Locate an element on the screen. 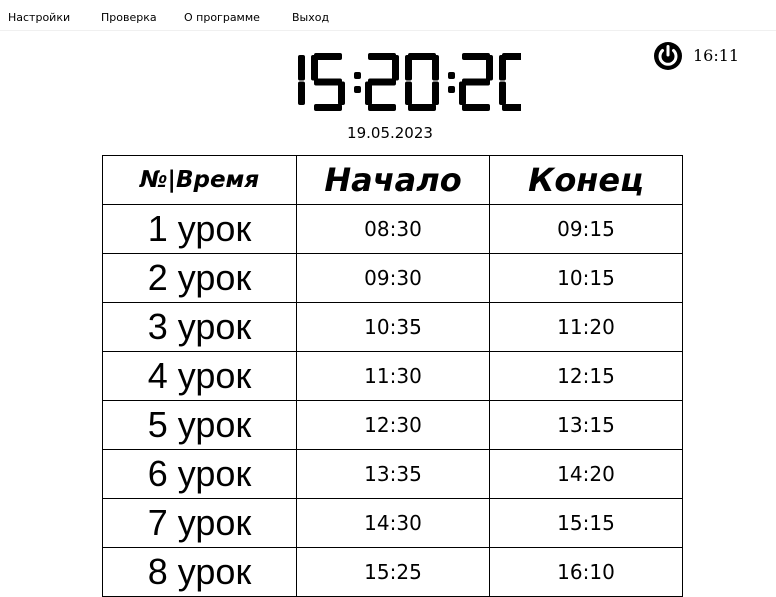 The image size is (776, 597). menu-about: О программе is located at coordinates (222, 18).